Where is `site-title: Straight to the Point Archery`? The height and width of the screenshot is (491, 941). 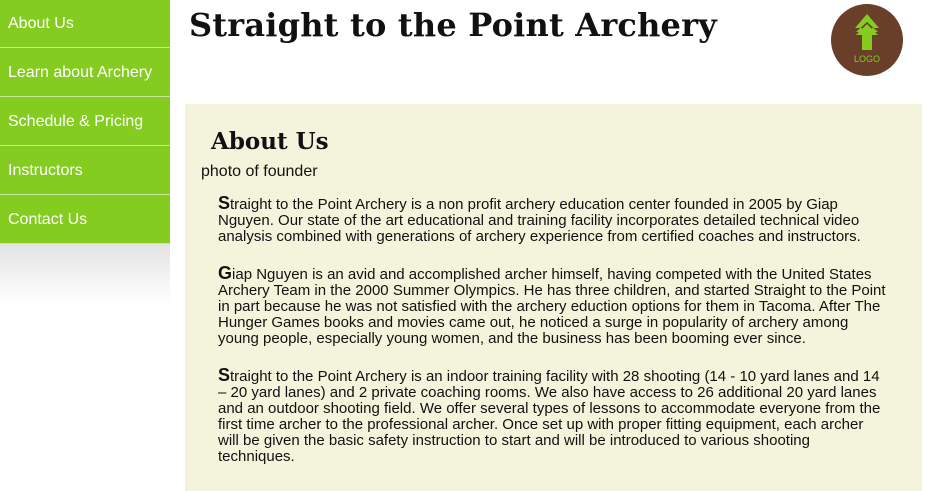
site-title: Straight to the Point Archery is located at coordinates (453, 25).